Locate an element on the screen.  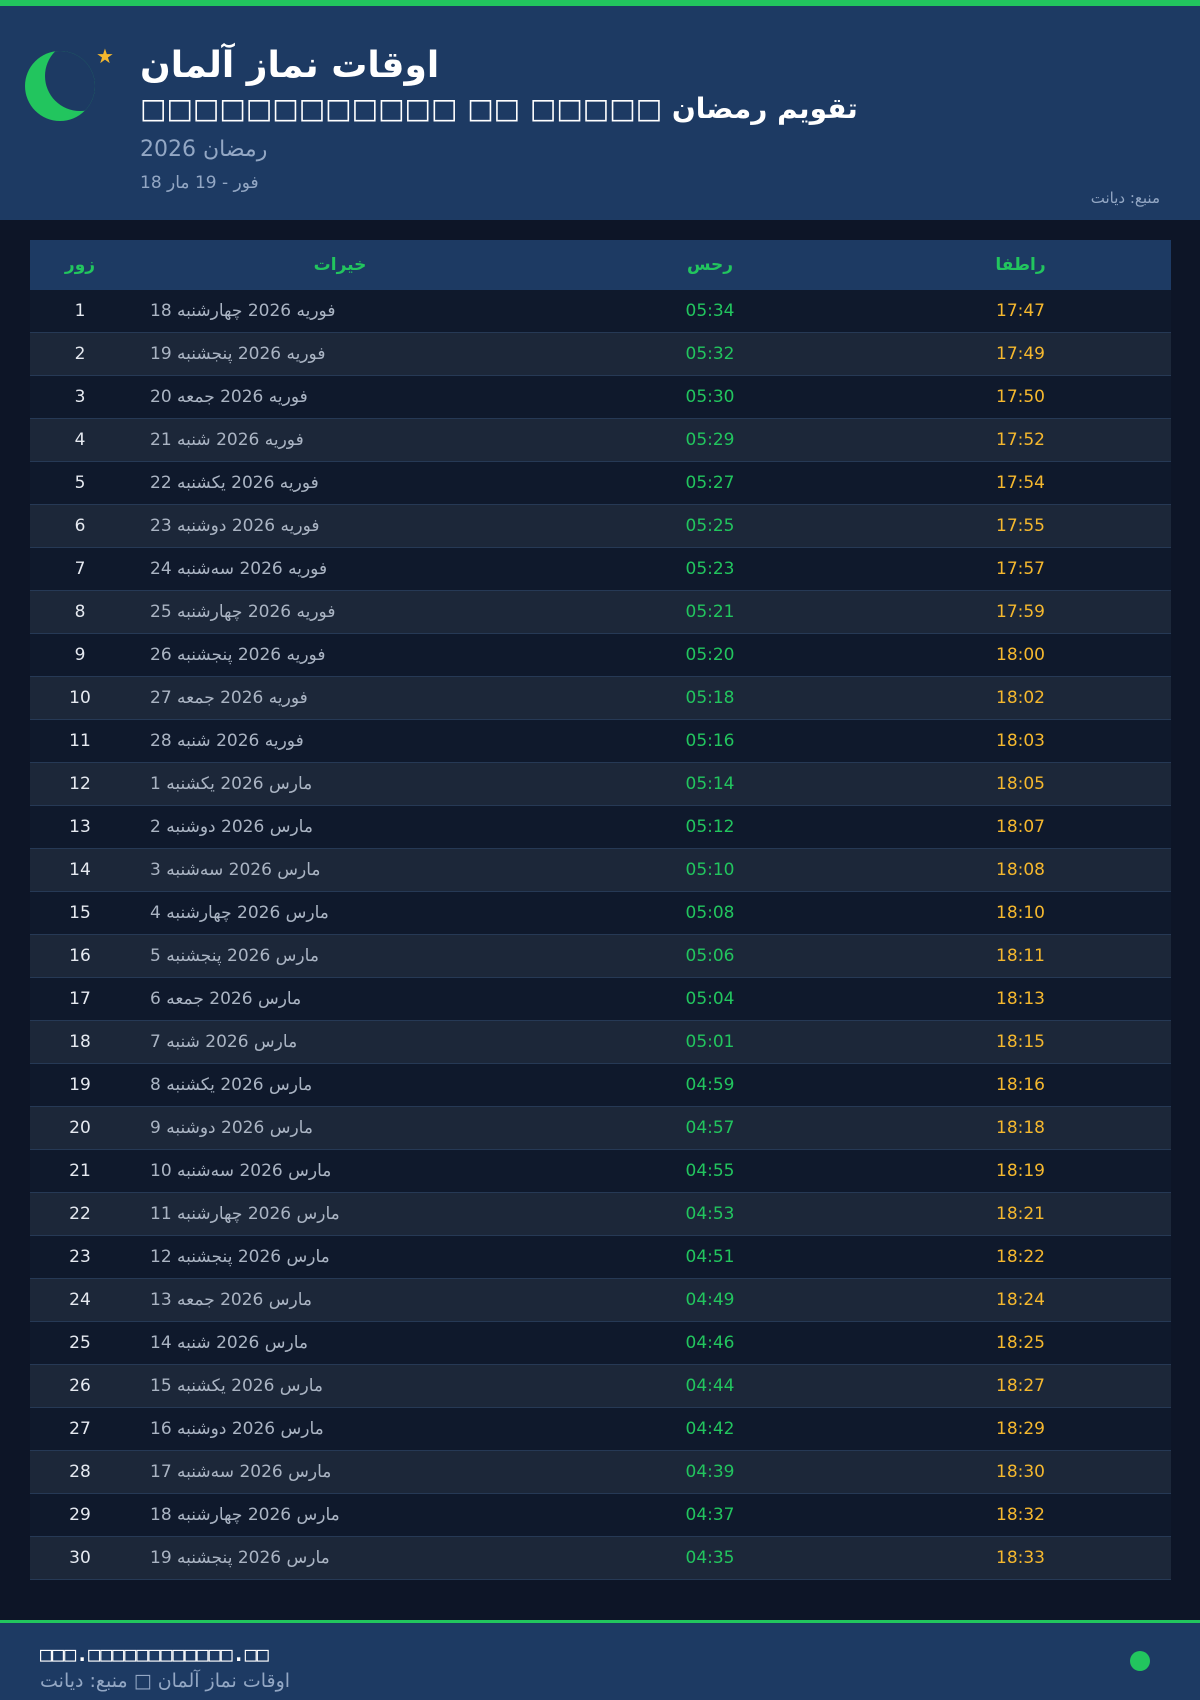
day-cell: 8 is located at coordinates (80, 612).